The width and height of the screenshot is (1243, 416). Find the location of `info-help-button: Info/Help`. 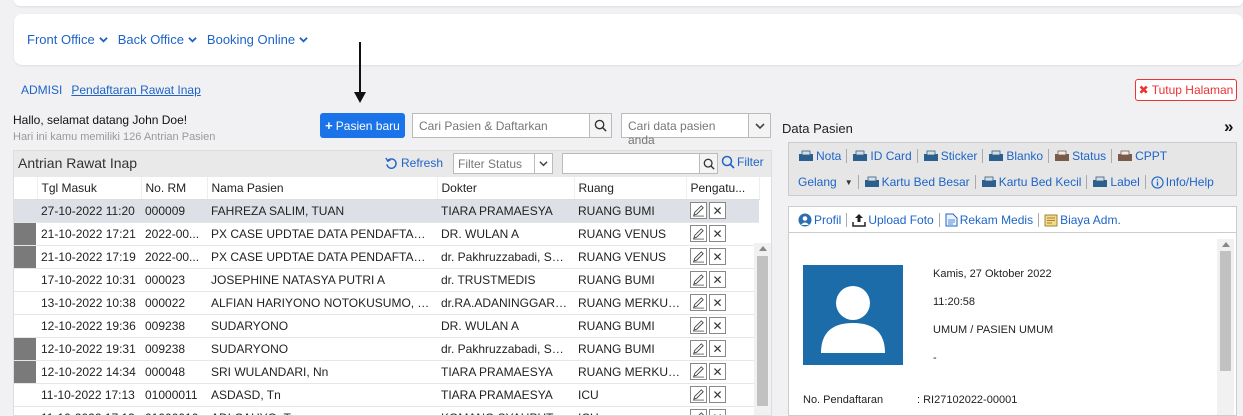

info-help-button: Info/Help is located at coordinates (1182, 182).